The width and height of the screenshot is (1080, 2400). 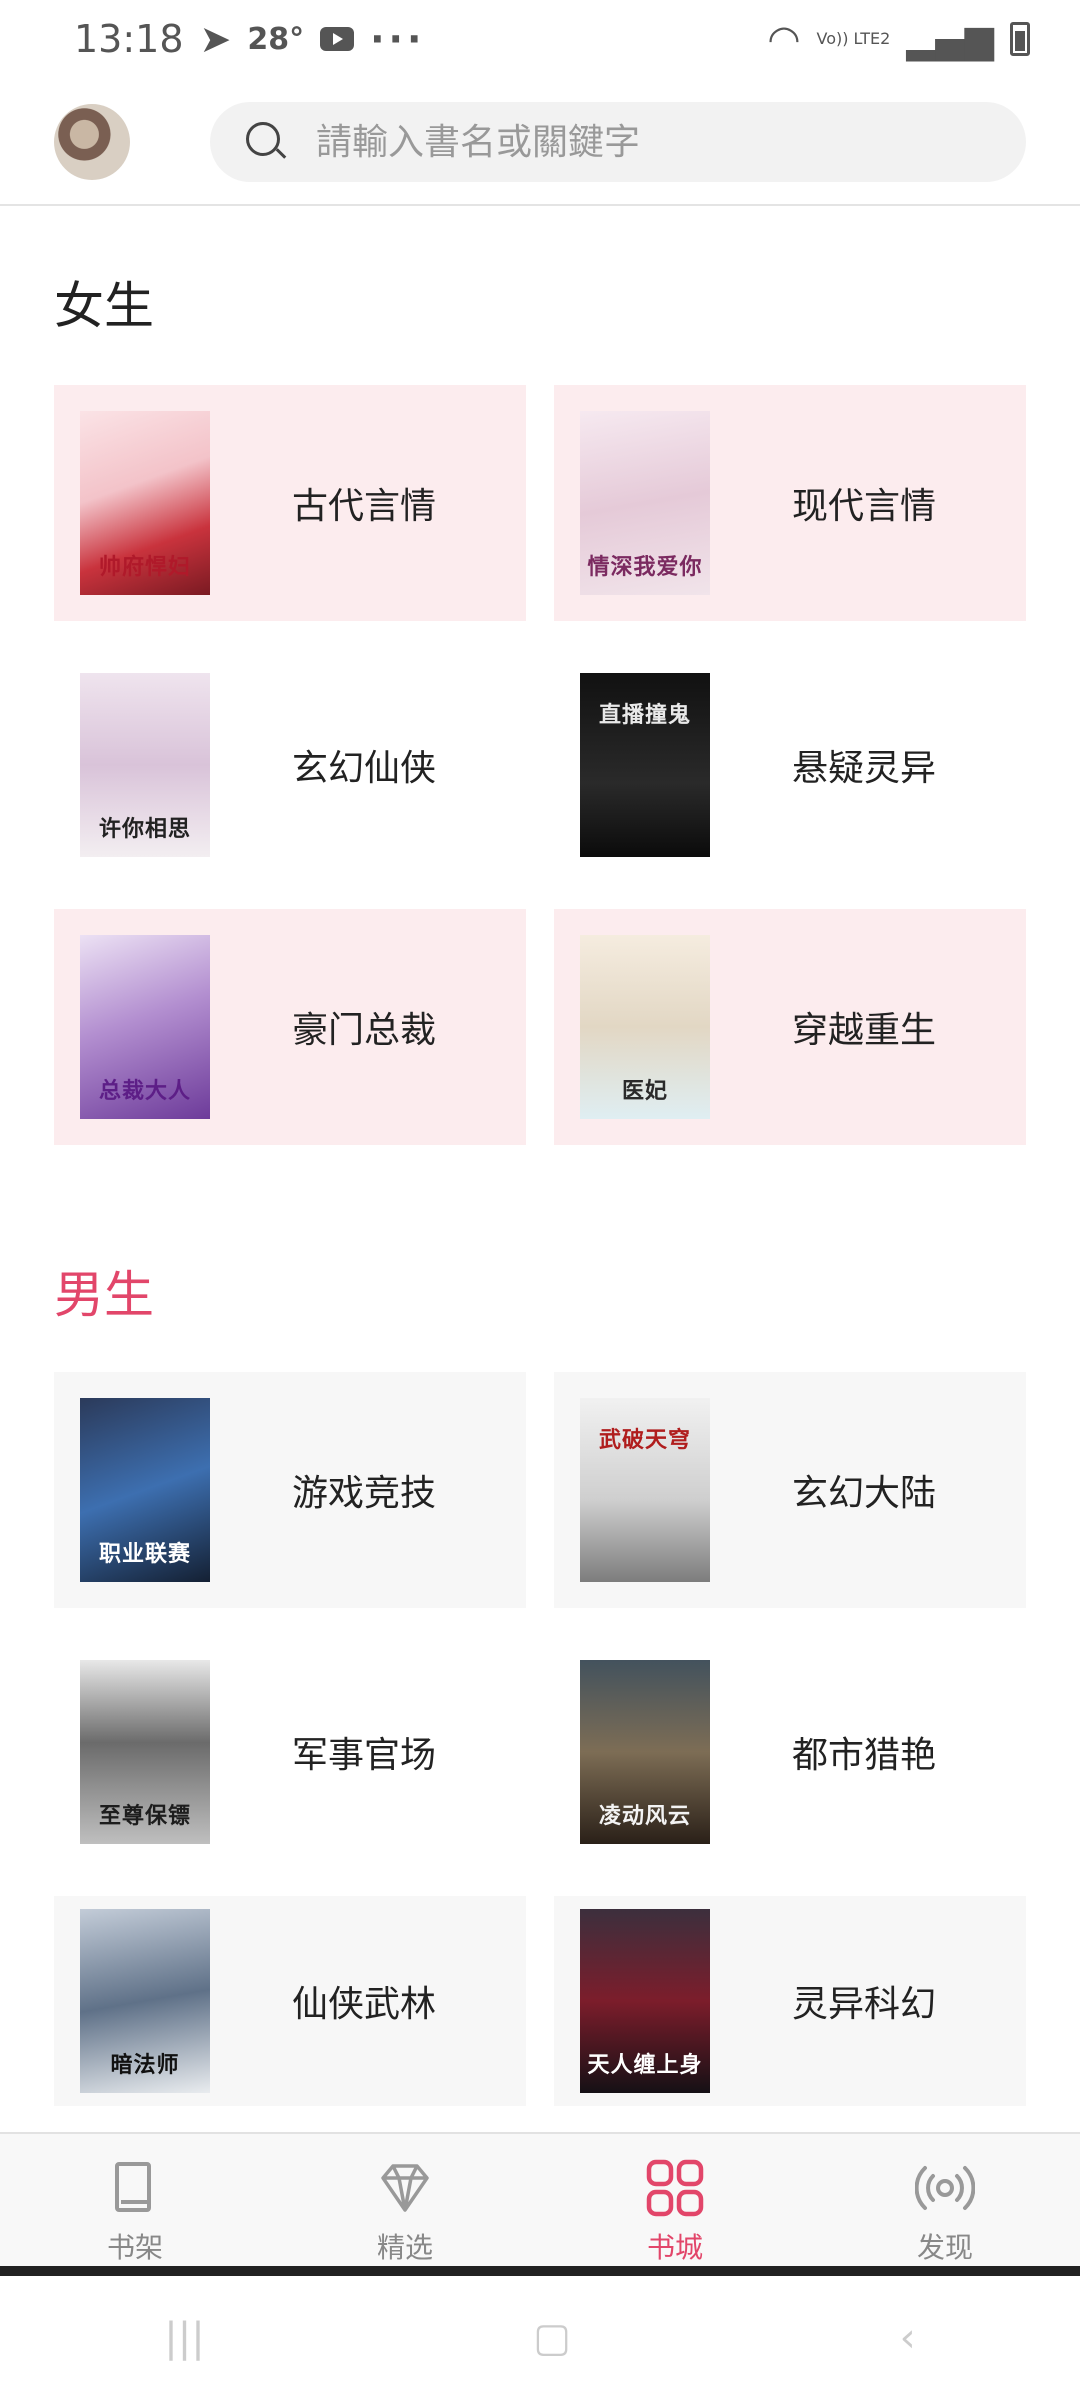 I want to click on category-card: 凌动风云 都市猎艳, so click(x=790, y=1752).